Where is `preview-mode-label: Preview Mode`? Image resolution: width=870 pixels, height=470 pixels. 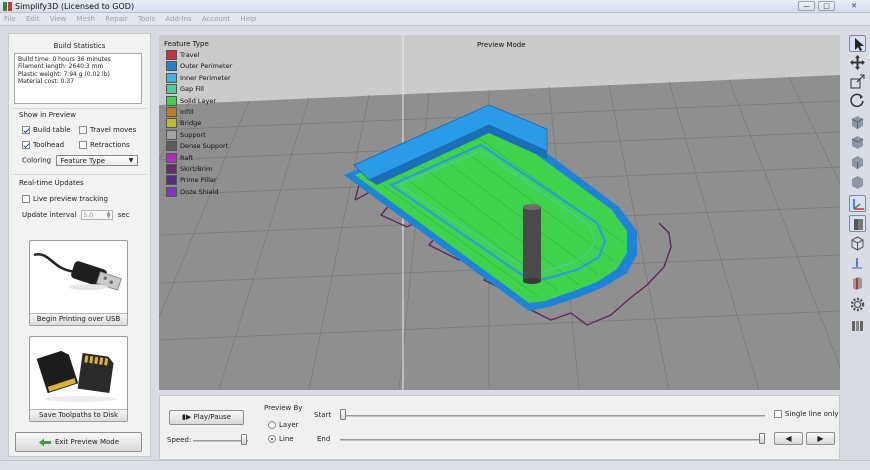
preview-mode-label: Preview Mode is located at coordinates (501, 45).